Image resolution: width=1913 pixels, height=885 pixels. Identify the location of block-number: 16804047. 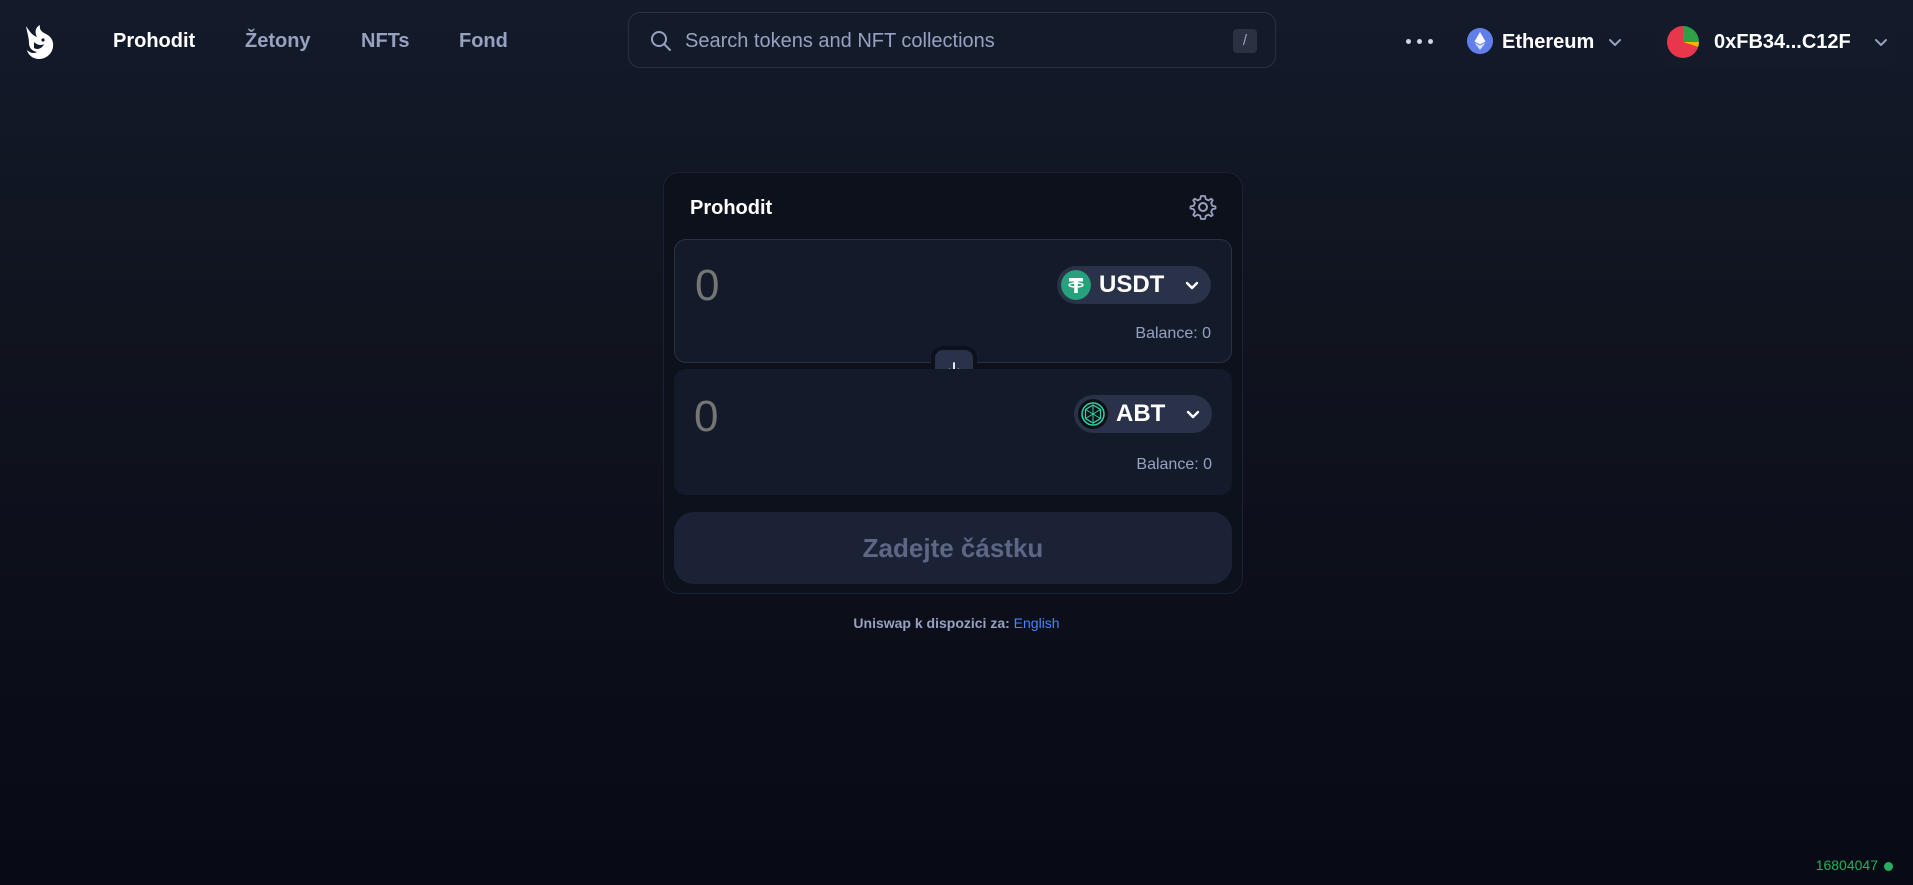
(1846, 865).